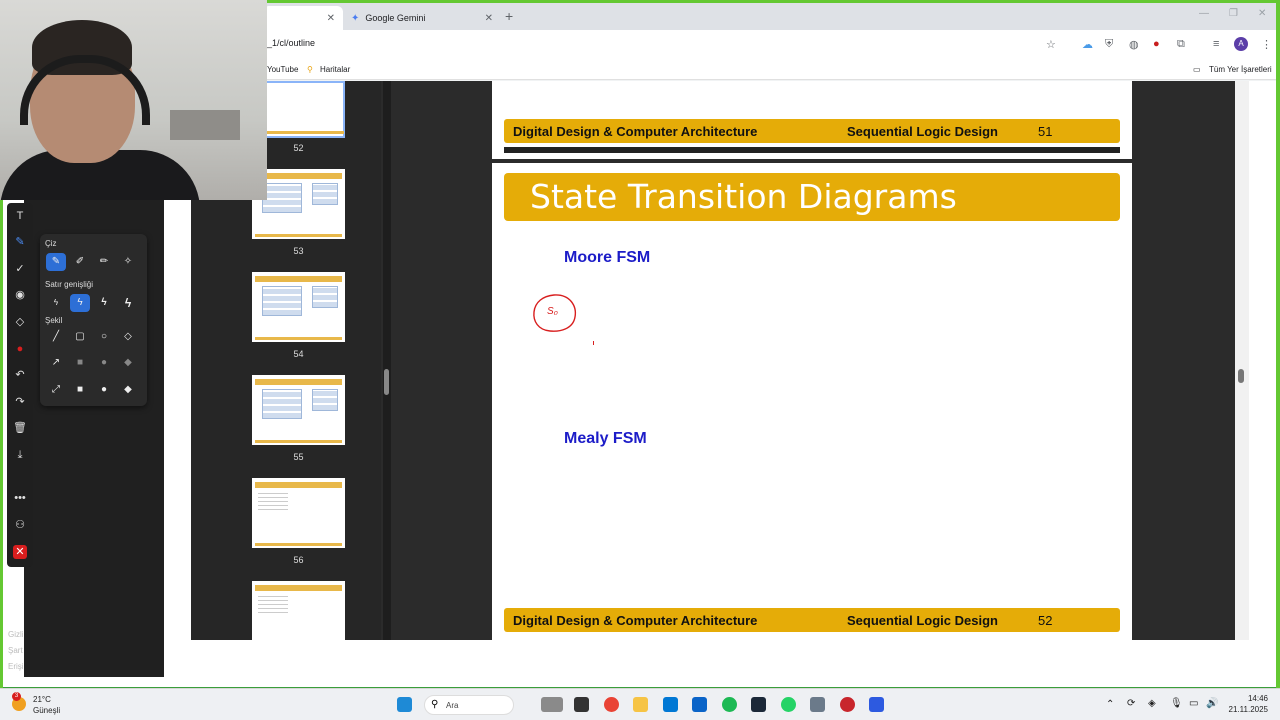 Image resolution: width=1280 pixels, height=720 pixels. I want to click on shield-extension-icon: ⛨, so click(1109, 44).